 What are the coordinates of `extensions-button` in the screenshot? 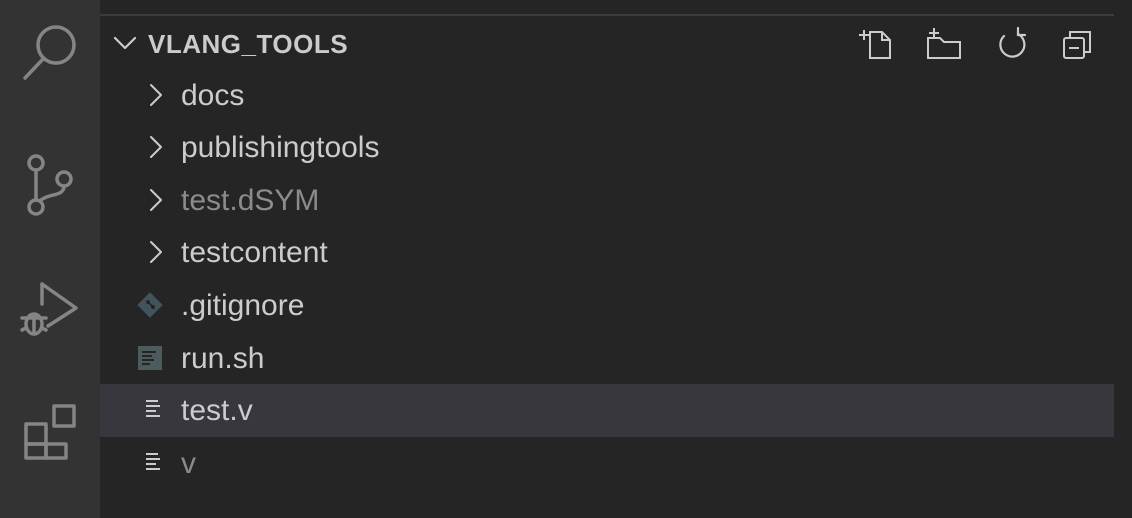 It's located at (50, 430).